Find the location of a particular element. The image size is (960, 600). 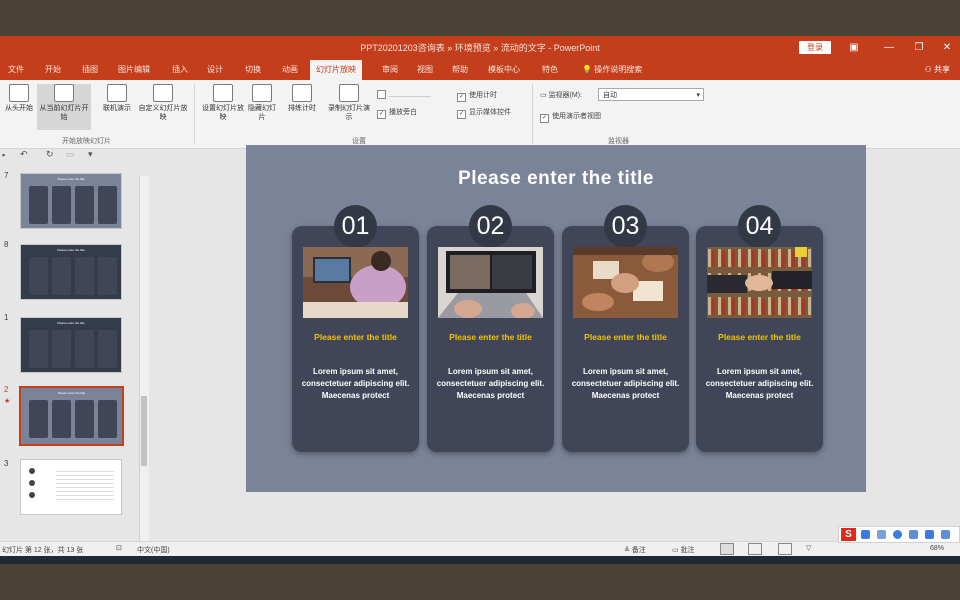

tab-slideshow: 幻灯片放映 is located at coordinates (336, 70).